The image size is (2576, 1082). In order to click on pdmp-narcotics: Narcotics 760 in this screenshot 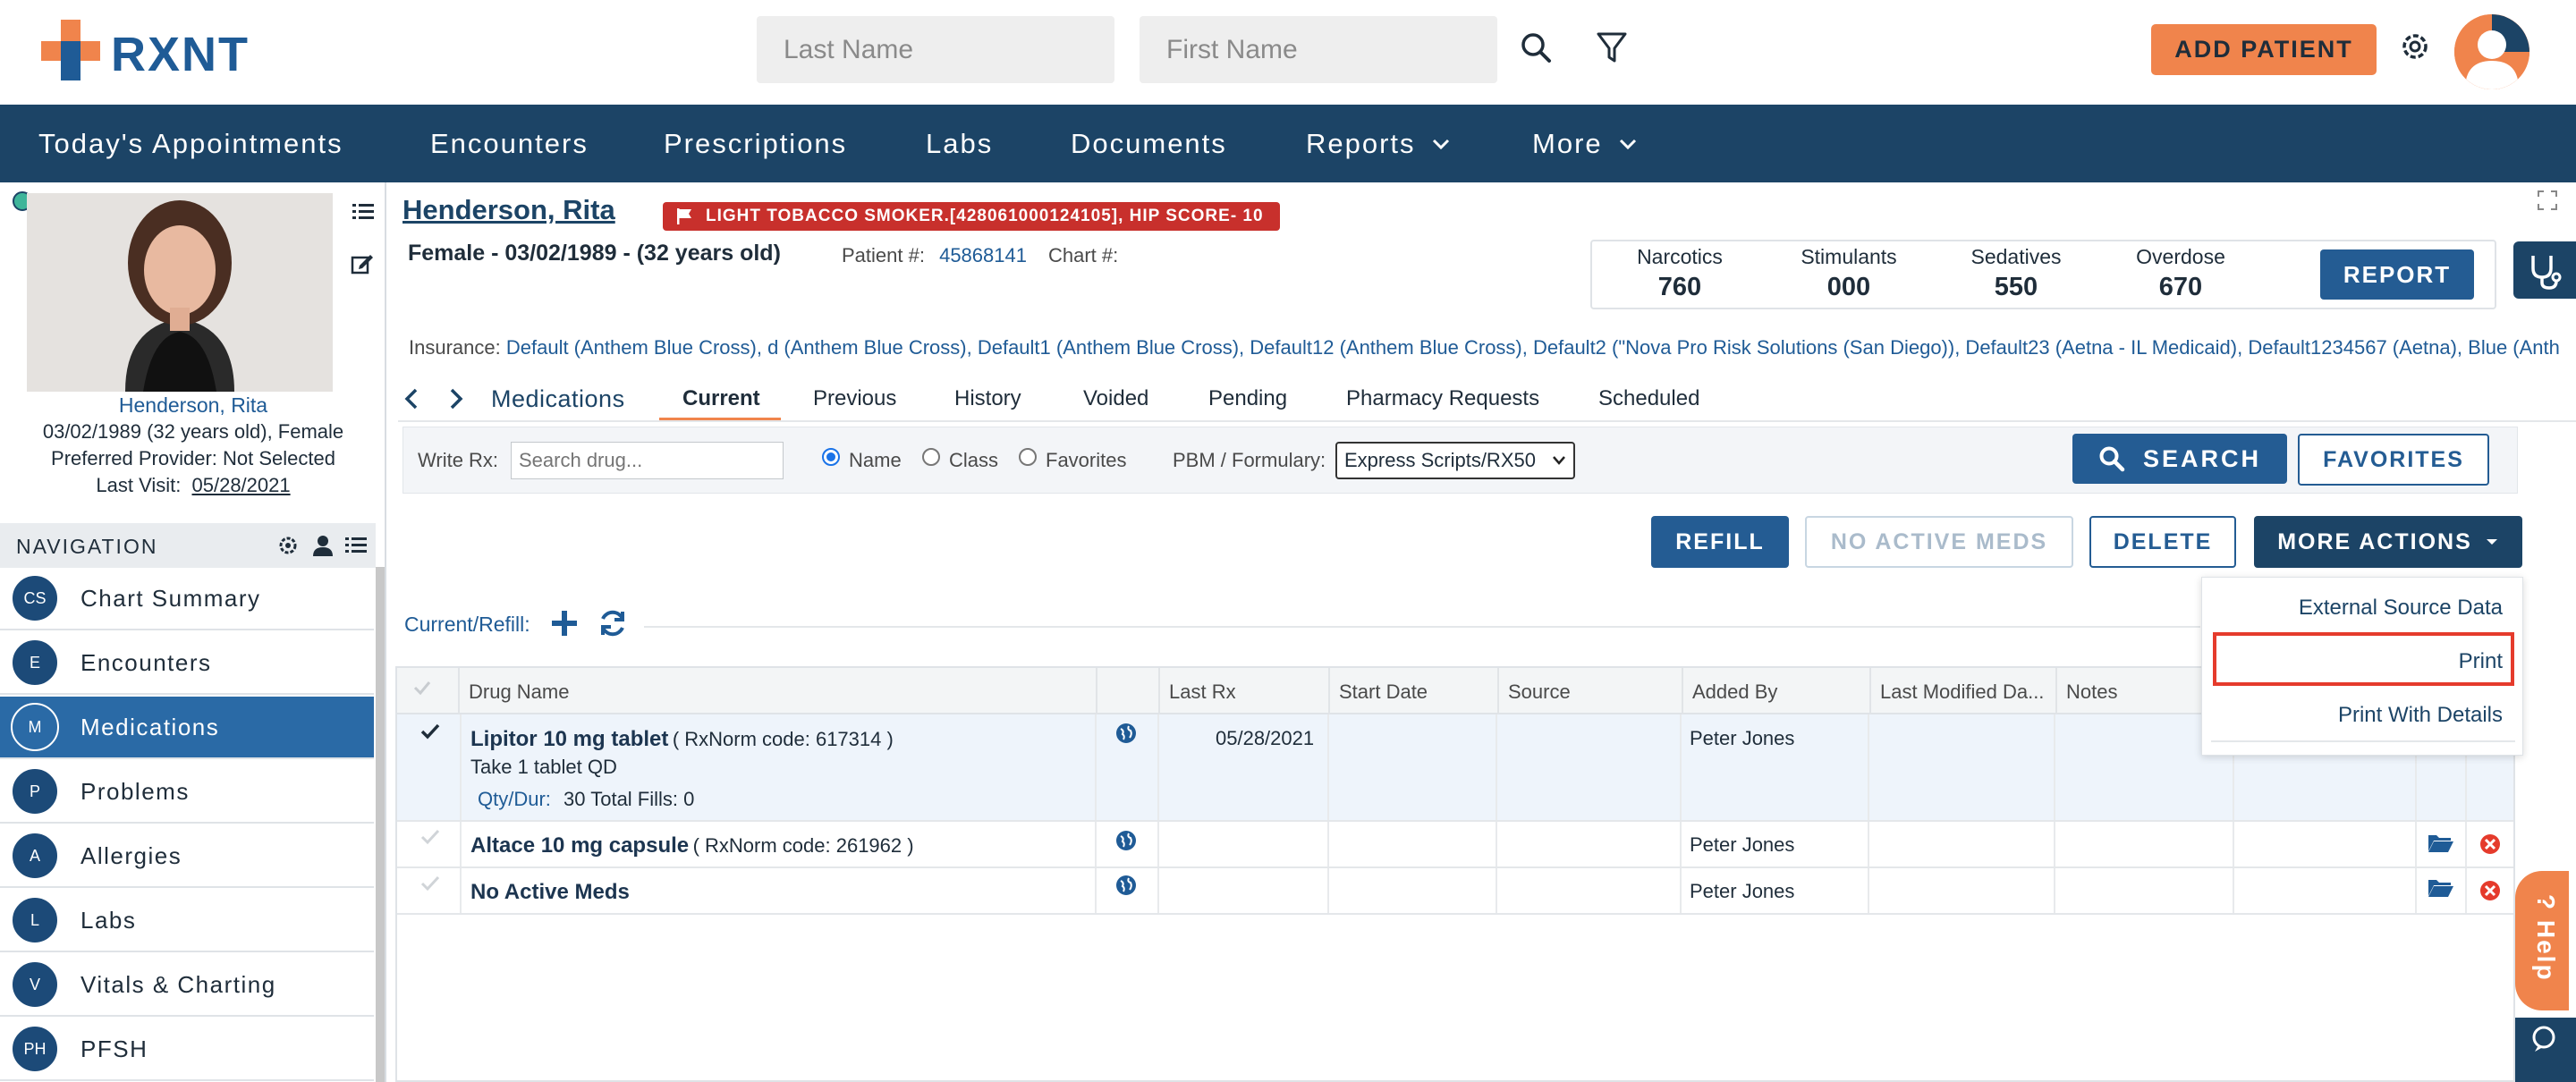, I will do `click(1679, 273)`.